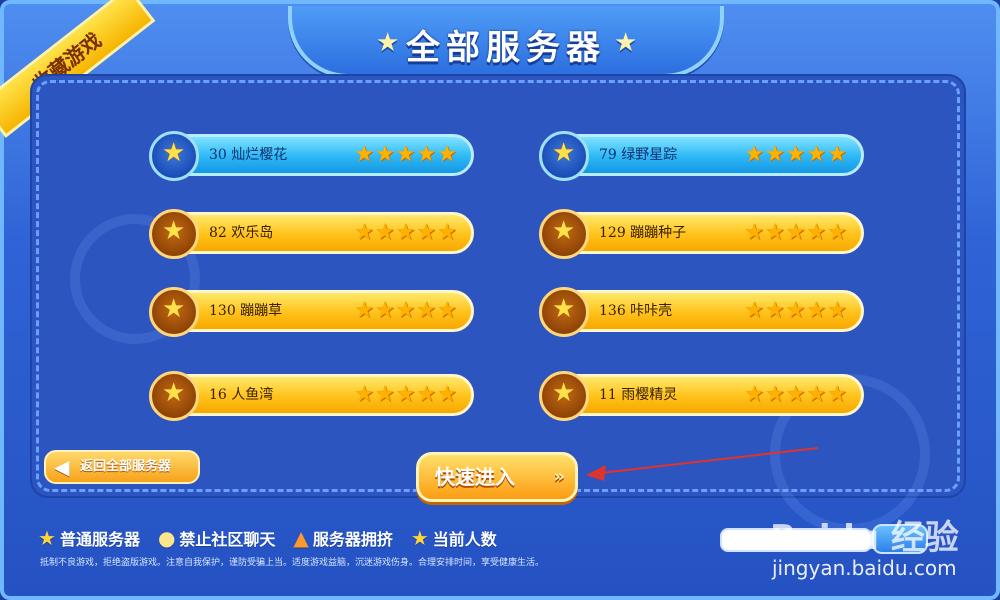  What do you see at coordinates (352, 539) in the screenshot?
I see `legend-label: 服务器拥挤` at bounding box center [352, 539].